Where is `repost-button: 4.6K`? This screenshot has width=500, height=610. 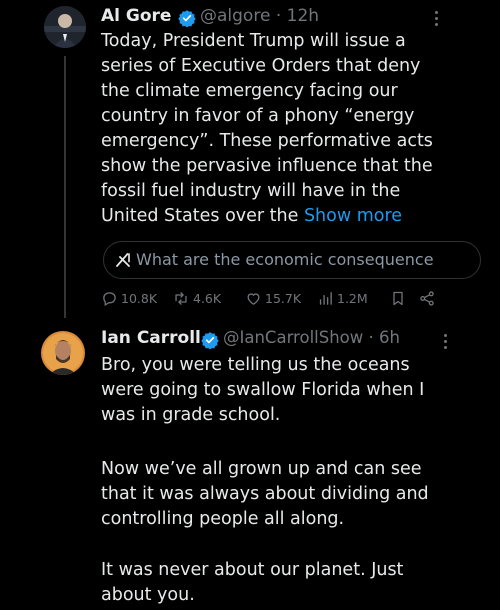
repost-button: 4.6K is located at coordinates (196, 300).